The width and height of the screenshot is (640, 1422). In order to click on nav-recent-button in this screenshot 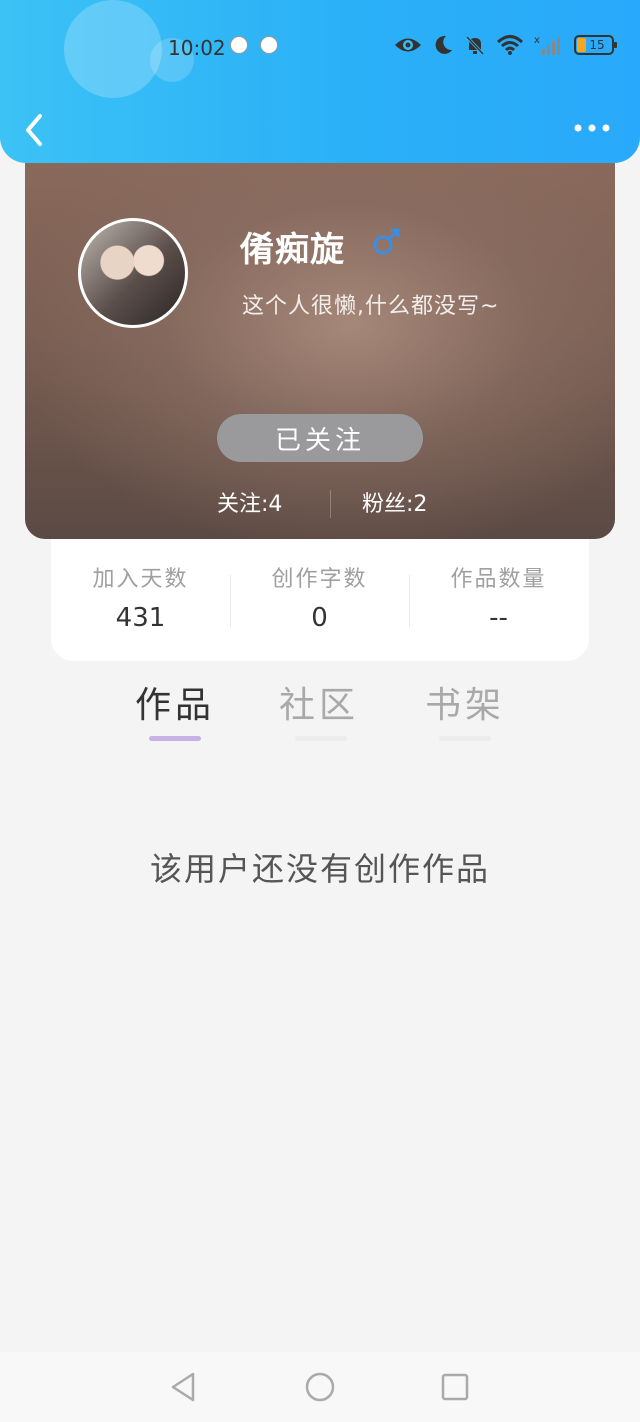, I will do `click(455, 1387)`.